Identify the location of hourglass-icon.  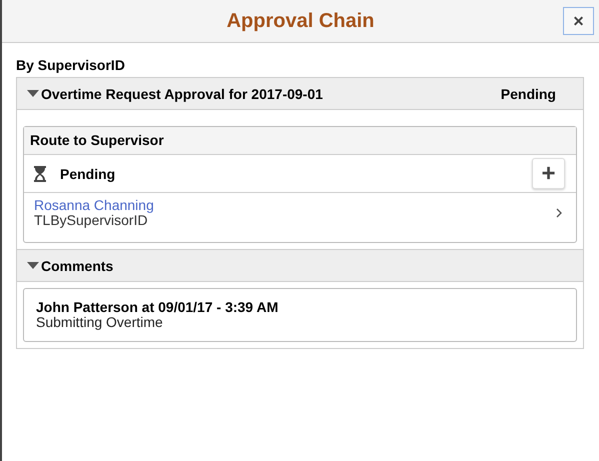
(40, 174).